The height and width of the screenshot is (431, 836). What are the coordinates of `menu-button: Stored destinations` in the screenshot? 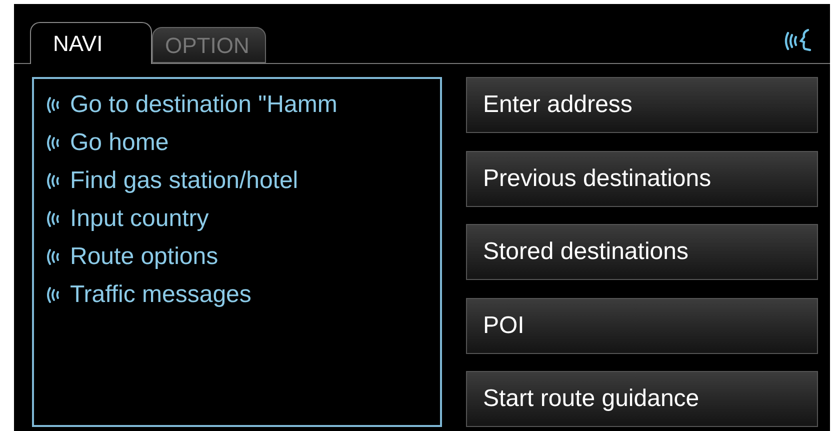 It's located at (642, 252).